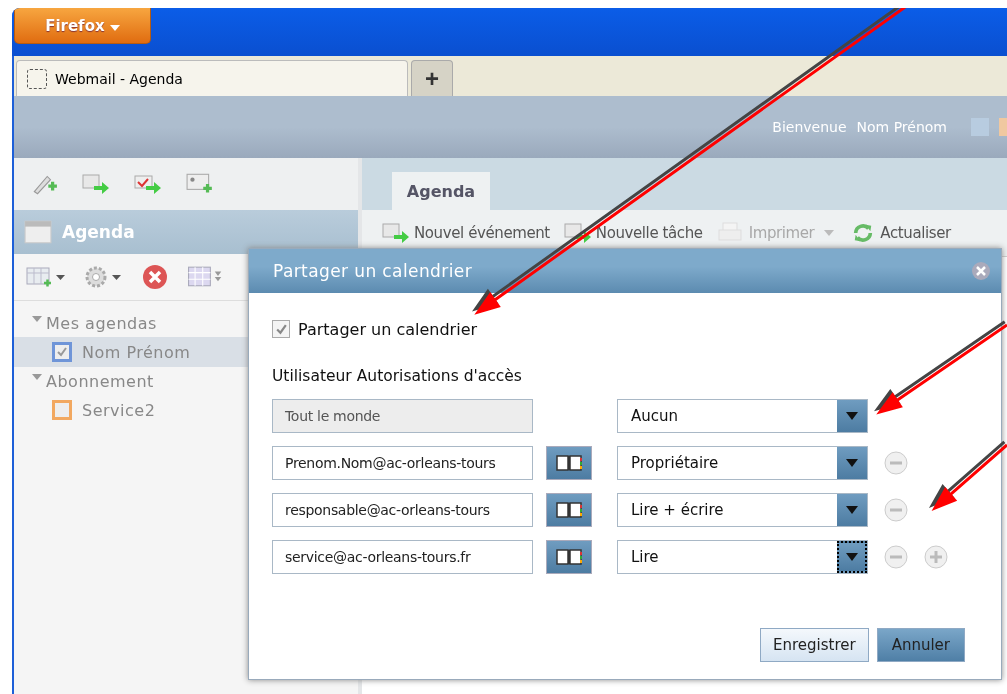 The image size is (1007, 694). I want to click on dialog-title: Partager un calendrier, so click(373, 271).